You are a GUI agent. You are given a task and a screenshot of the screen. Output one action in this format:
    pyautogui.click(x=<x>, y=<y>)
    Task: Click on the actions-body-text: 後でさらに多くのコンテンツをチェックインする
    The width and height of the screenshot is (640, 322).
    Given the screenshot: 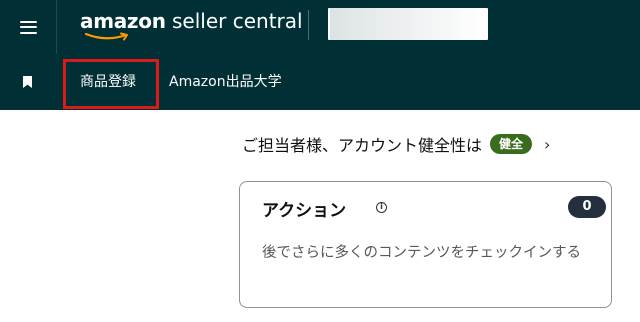 What is the action you would take?
    pyautogui.click(x=421, y=253)
    